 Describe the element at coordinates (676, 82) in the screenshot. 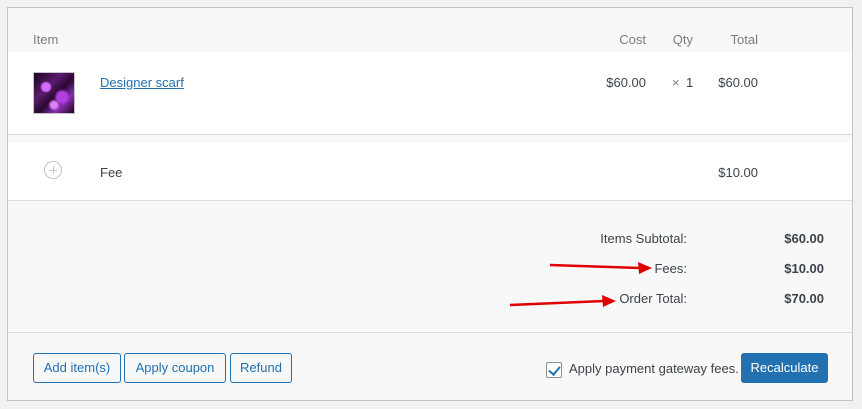

I see `qty-multiplier: ×` at that location.